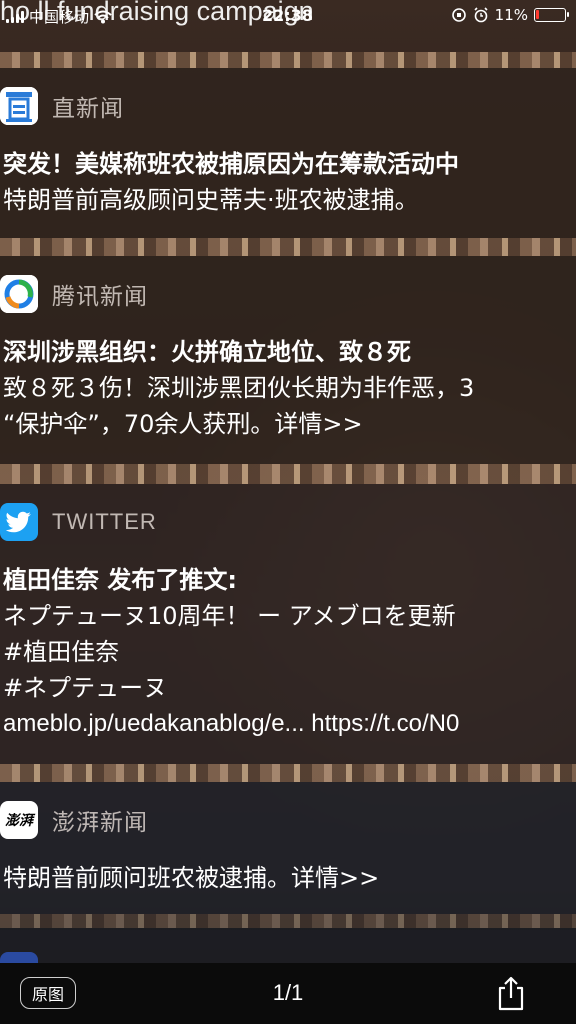  What do you see at coordinates (288, 848) in the screenshot?
I see `notification-card: 澎湃 澎湃新闻 特朗普前顾问班农被逮捕。详情>>` at bounding box center [288, 848].